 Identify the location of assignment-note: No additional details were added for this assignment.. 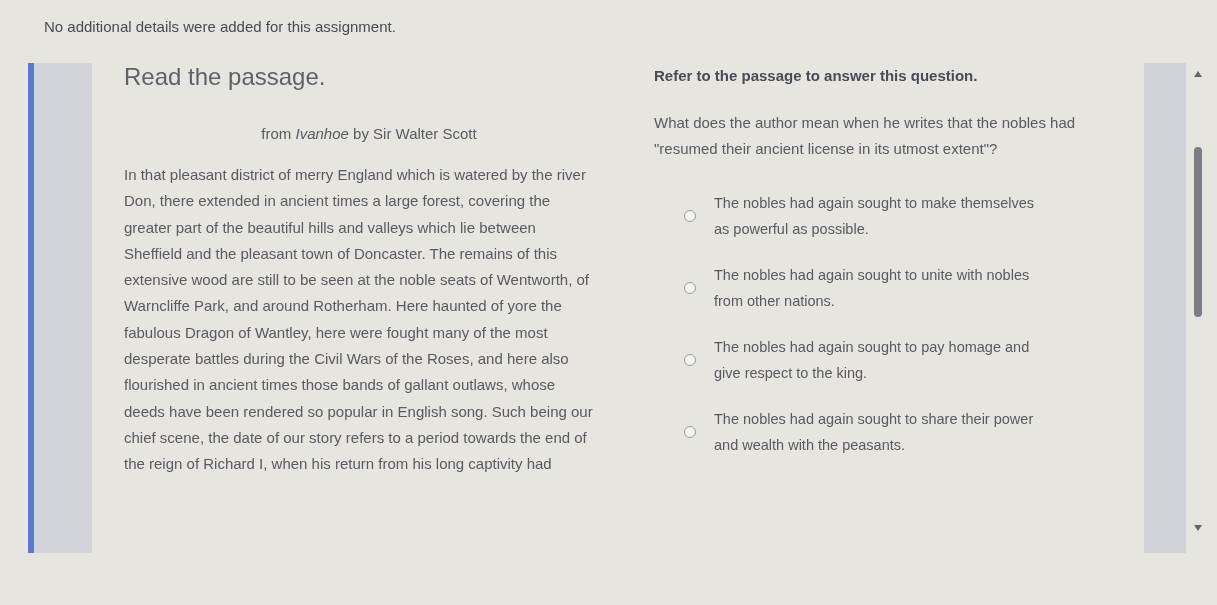
(220, 27).